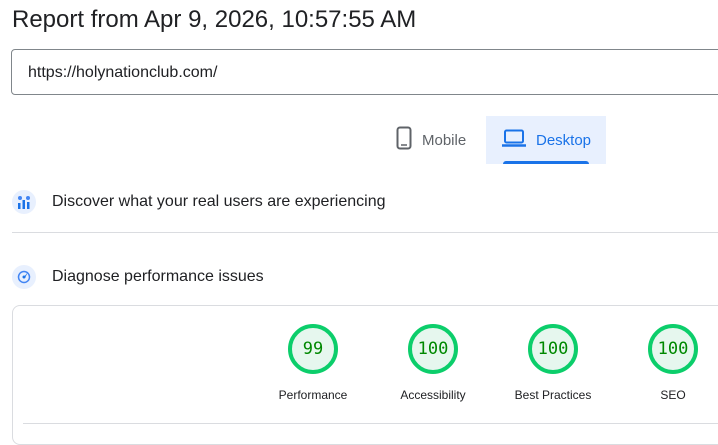 The height and width of the screenshot is (445, 718). What do you see at coordinates (546, 162) in the screenshot?
I see `tab-selected-indicator` at bounding box center [546, 162].